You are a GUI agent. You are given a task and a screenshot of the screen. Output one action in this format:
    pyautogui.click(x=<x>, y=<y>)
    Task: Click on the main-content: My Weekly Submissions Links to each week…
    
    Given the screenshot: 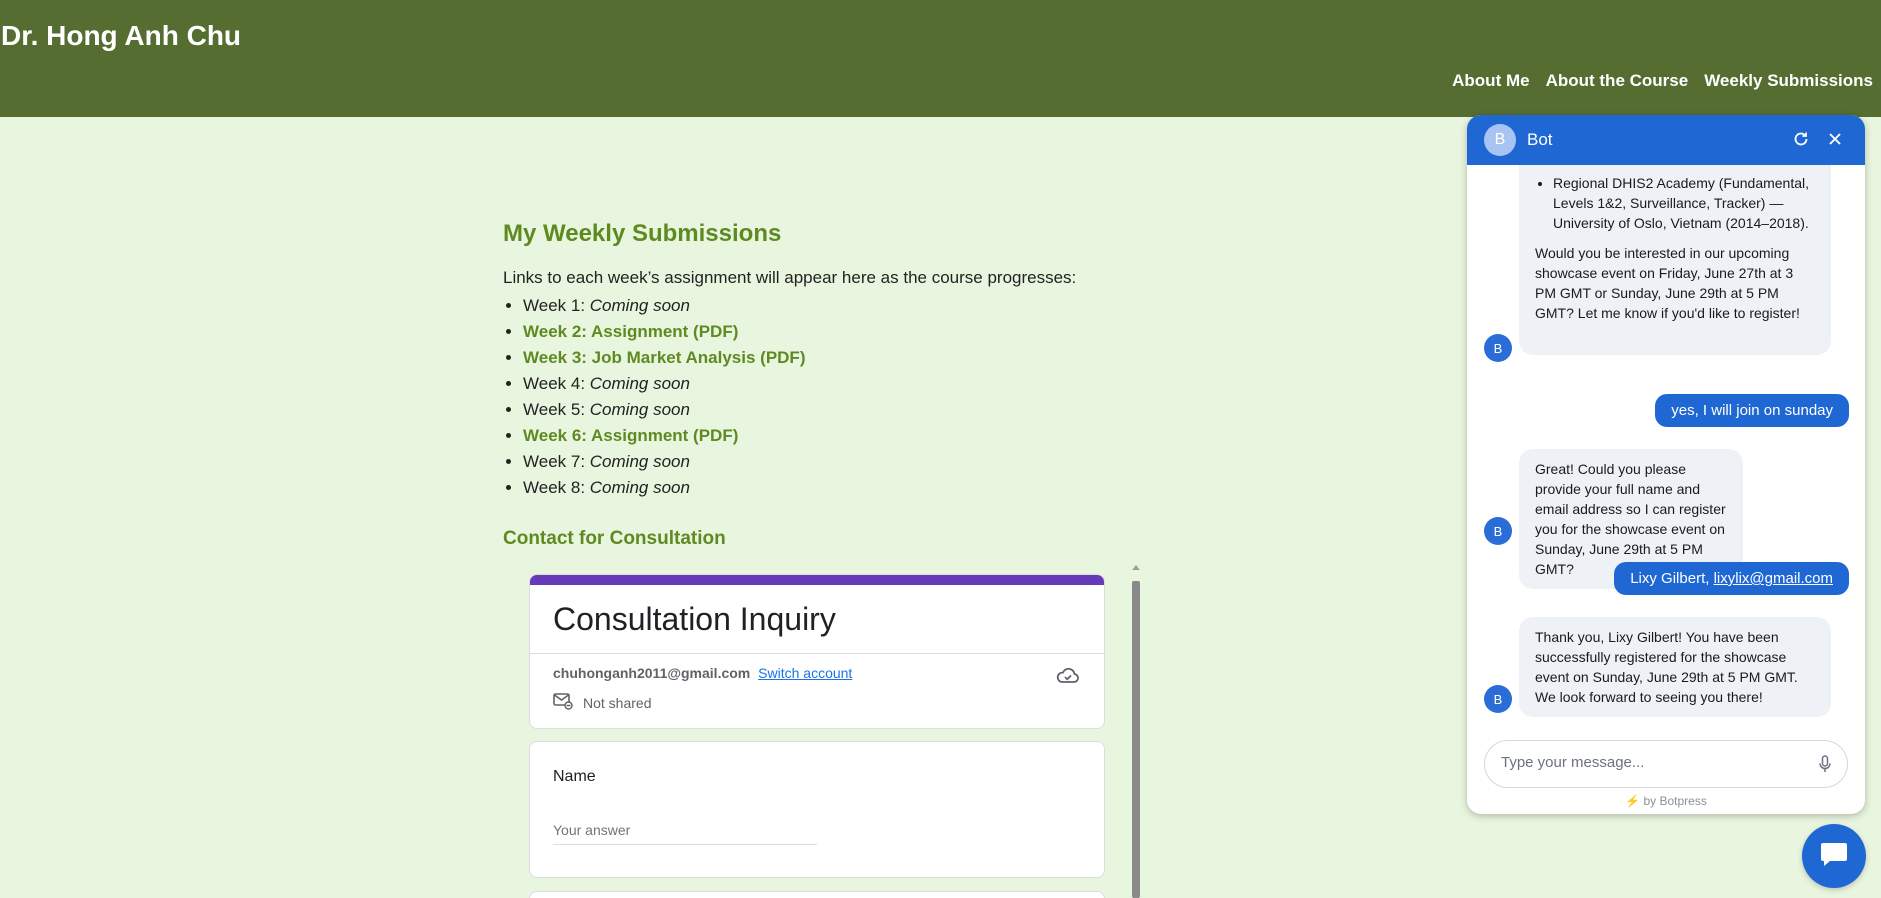 What is the action you would take?
    pyautogui.click(x=823, y=385)
    